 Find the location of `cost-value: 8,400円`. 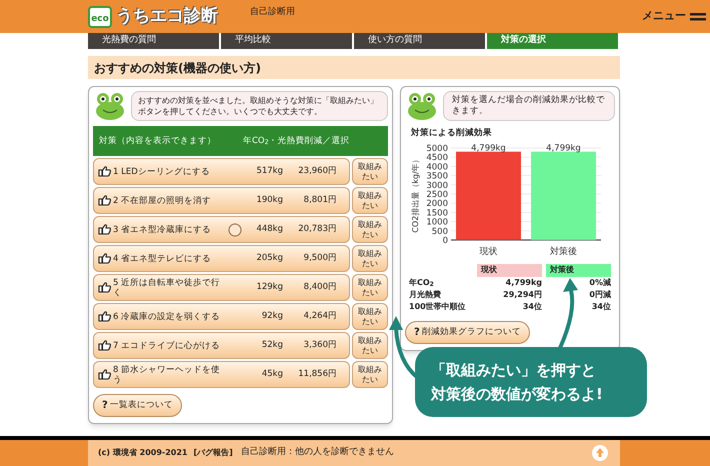

cost-value: 8,400円 is located at coordinates (319, 287).